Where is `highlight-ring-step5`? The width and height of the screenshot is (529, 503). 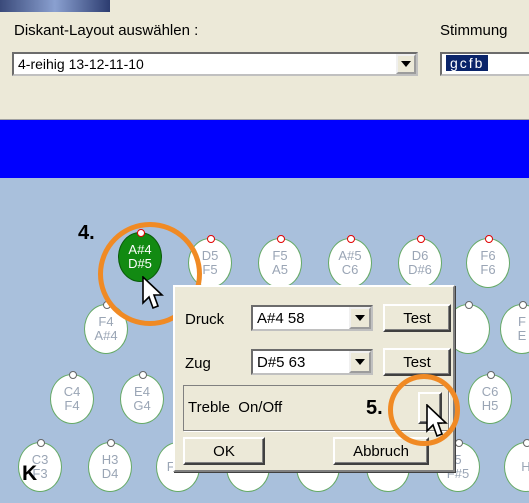 highlight-ring-step5 is located at coordinates (424, 410).